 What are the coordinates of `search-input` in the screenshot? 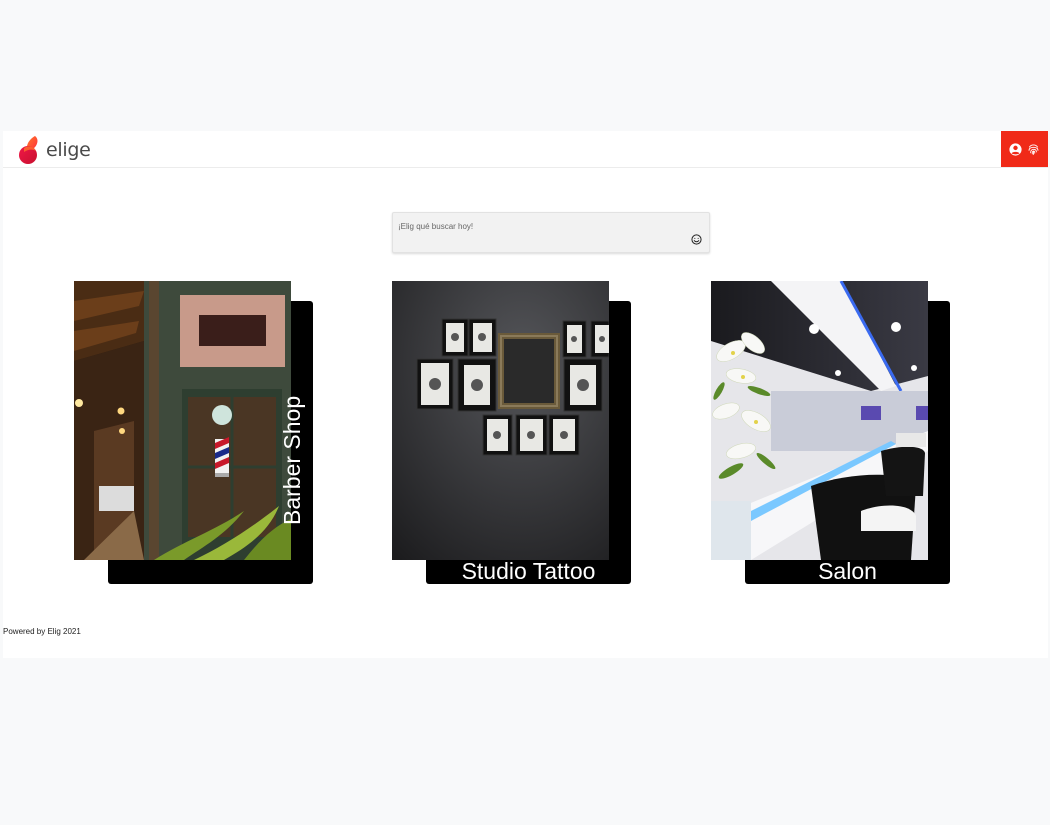 It's located at (551, 232).